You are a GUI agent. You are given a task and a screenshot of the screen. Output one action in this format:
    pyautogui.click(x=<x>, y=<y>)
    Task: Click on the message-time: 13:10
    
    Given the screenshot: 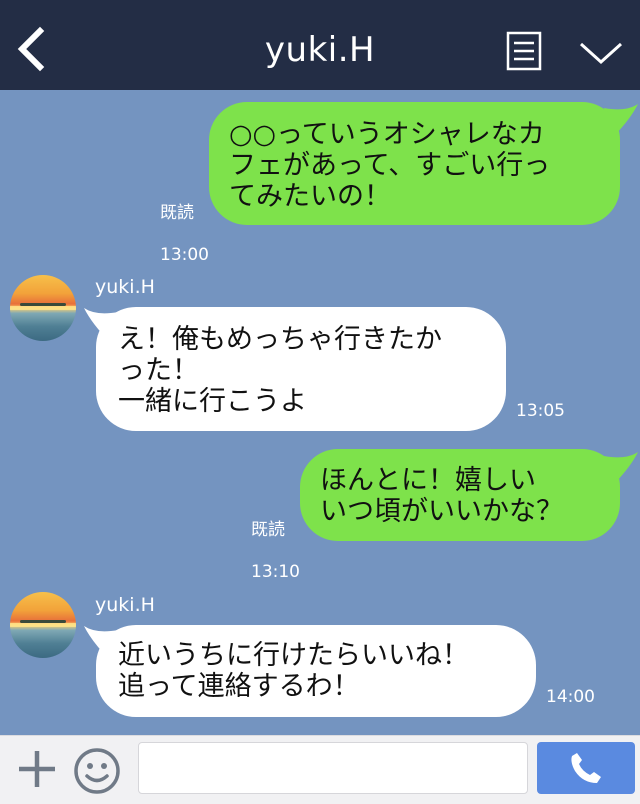 What is the action you would take?
    pyautogui.click(x=275, y=572)
    